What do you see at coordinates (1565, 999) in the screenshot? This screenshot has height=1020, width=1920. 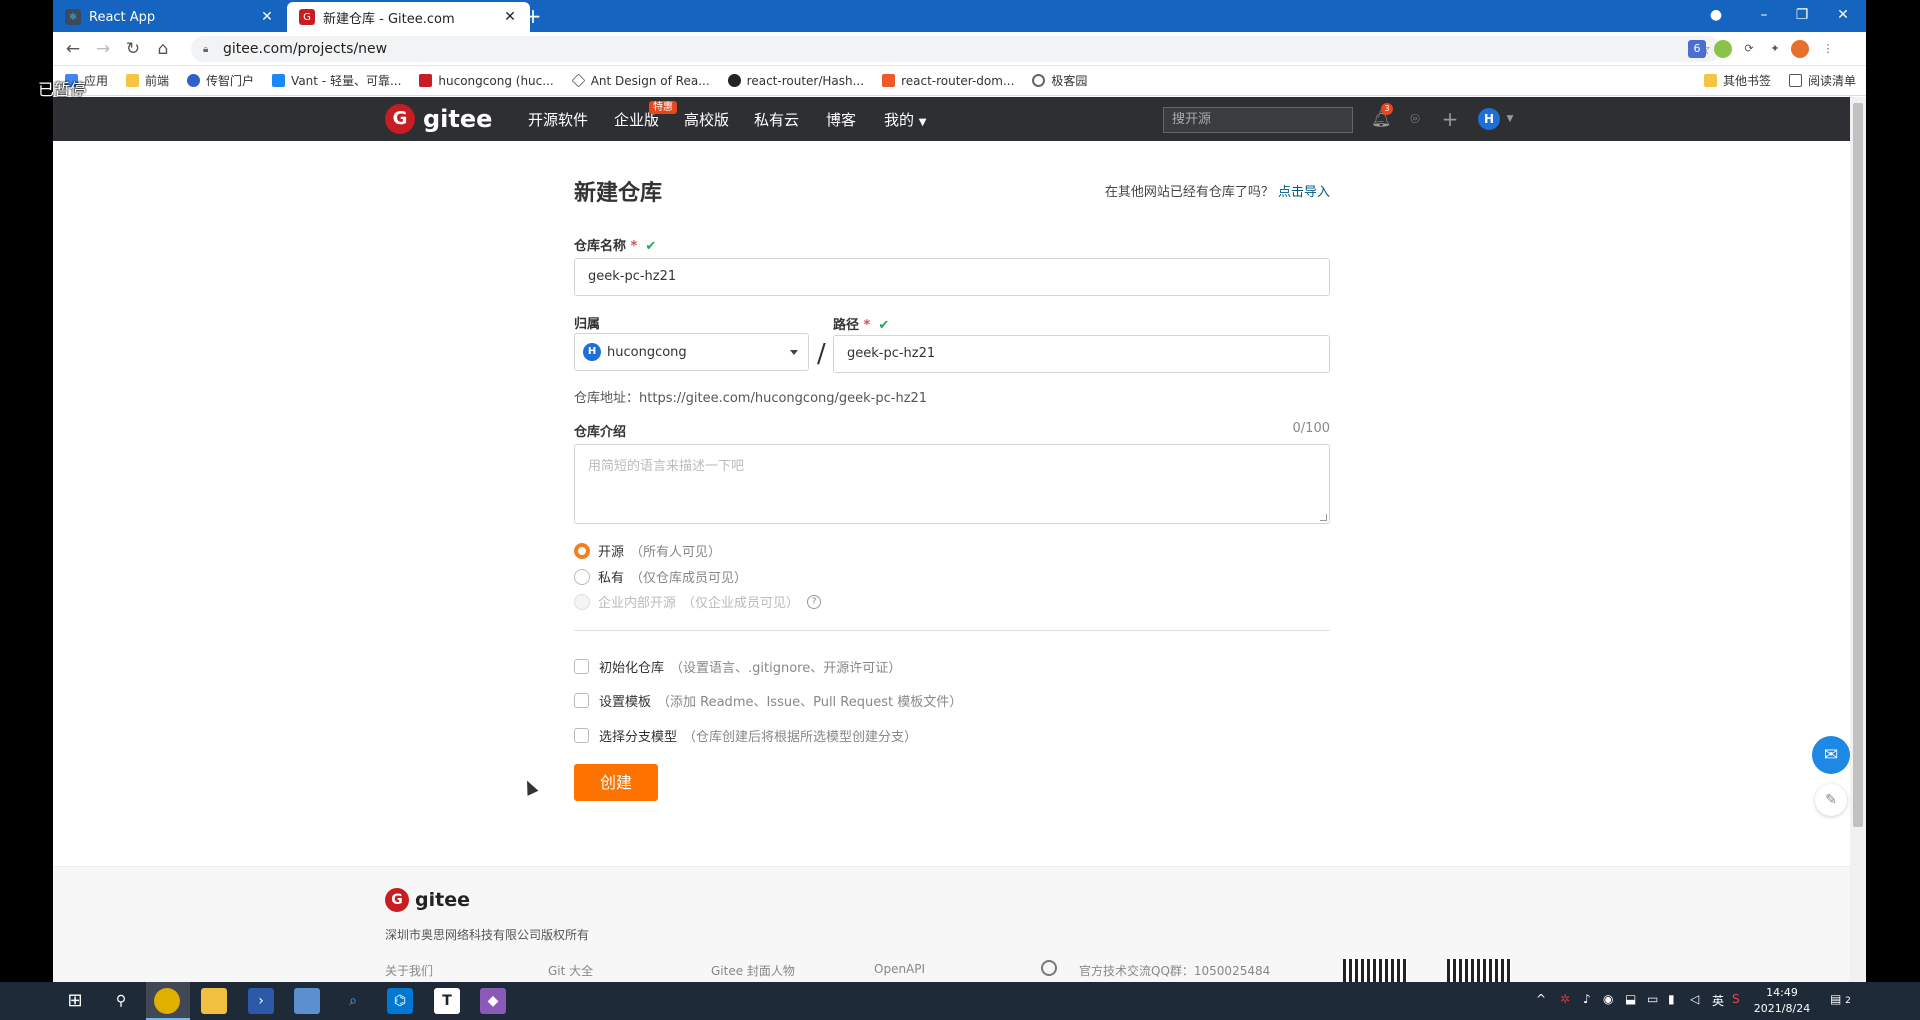 I see `tray-app-icon: ✲` at bounding box center [1565, 999].